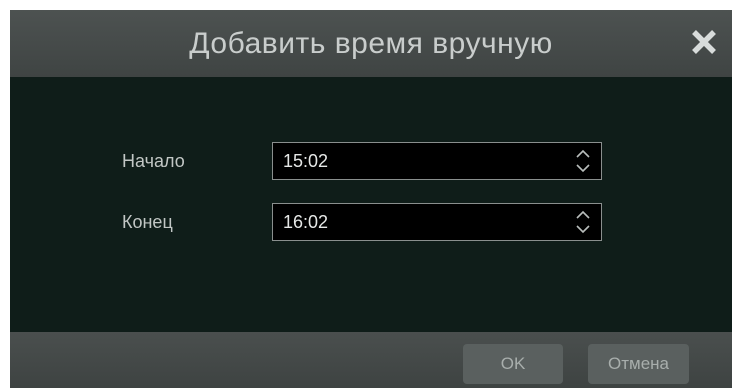 The width and height of the screenshot is (734, 391). Describe the element at coordinates (147, 222) in the screenshot. I see `end-time-label: Конец` at that location.